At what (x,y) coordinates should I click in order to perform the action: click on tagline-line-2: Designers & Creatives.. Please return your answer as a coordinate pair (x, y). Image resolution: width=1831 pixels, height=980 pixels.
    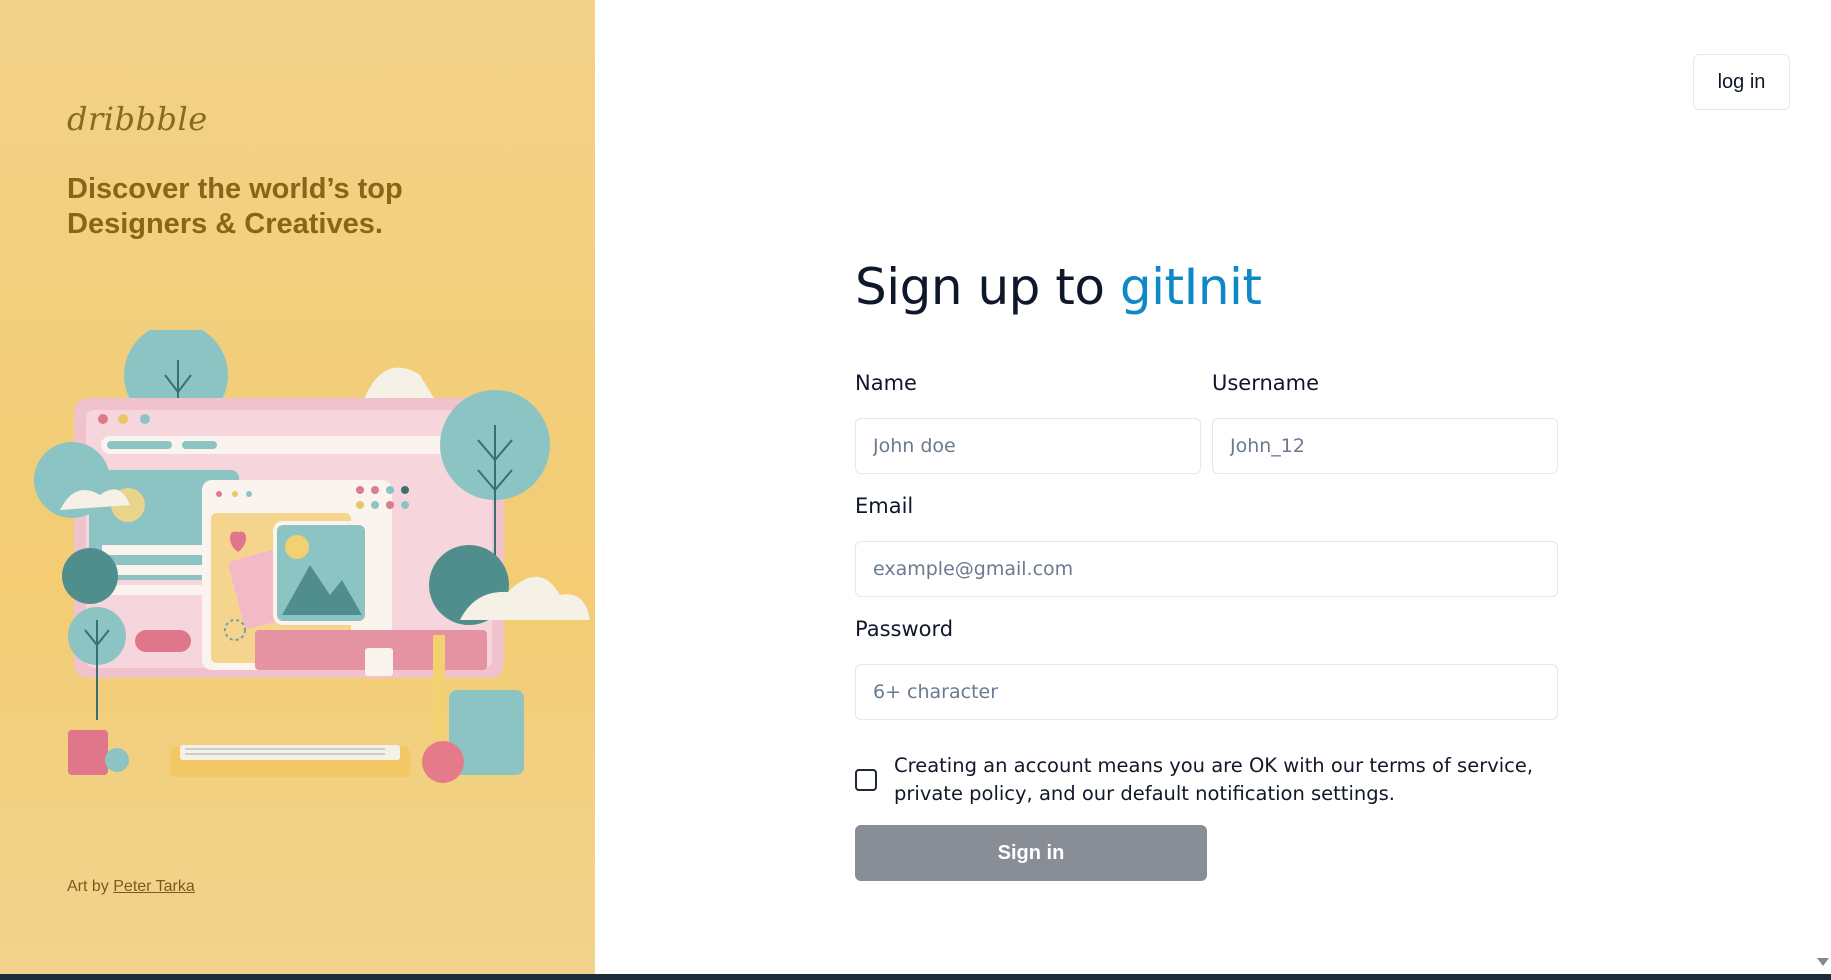
    Looking at the image, I should click on (225, 224).